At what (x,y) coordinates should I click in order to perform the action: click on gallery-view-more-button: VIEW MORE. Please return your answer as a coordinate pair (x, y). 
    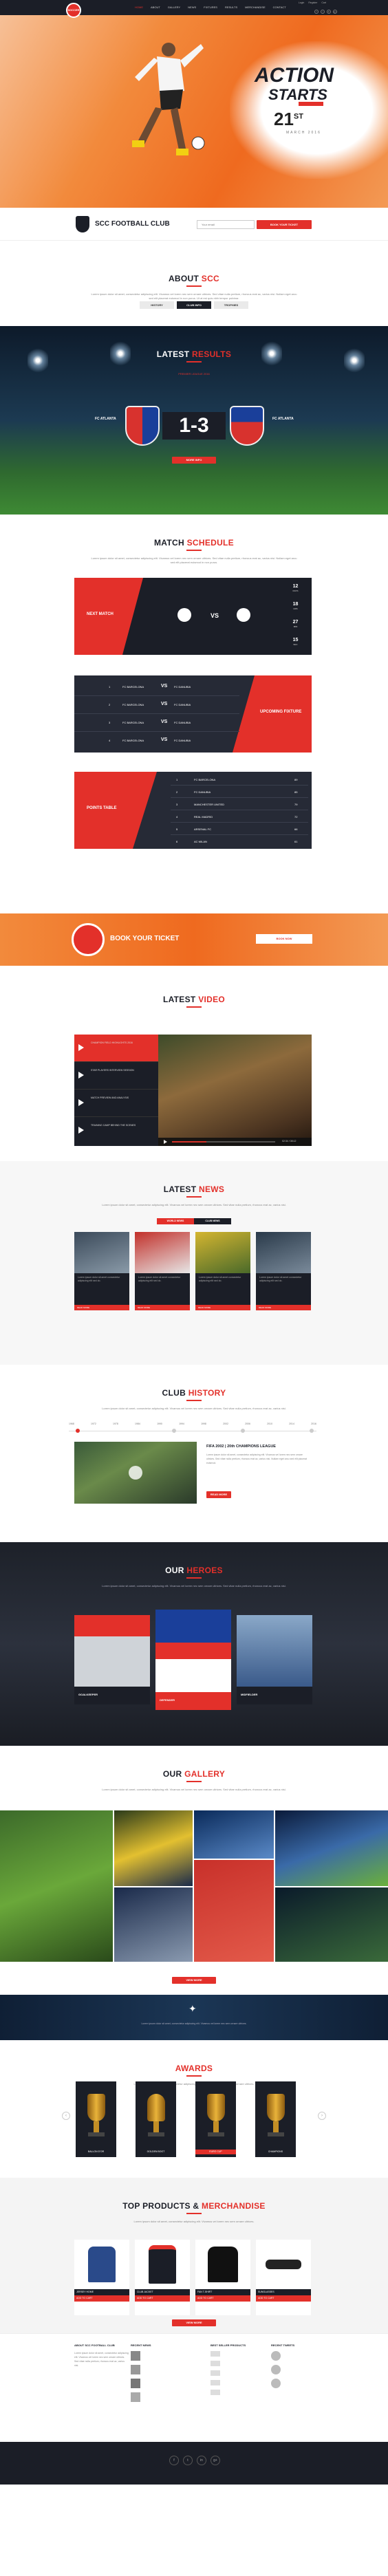
    Looking at the image, I should click on (194, 1980).